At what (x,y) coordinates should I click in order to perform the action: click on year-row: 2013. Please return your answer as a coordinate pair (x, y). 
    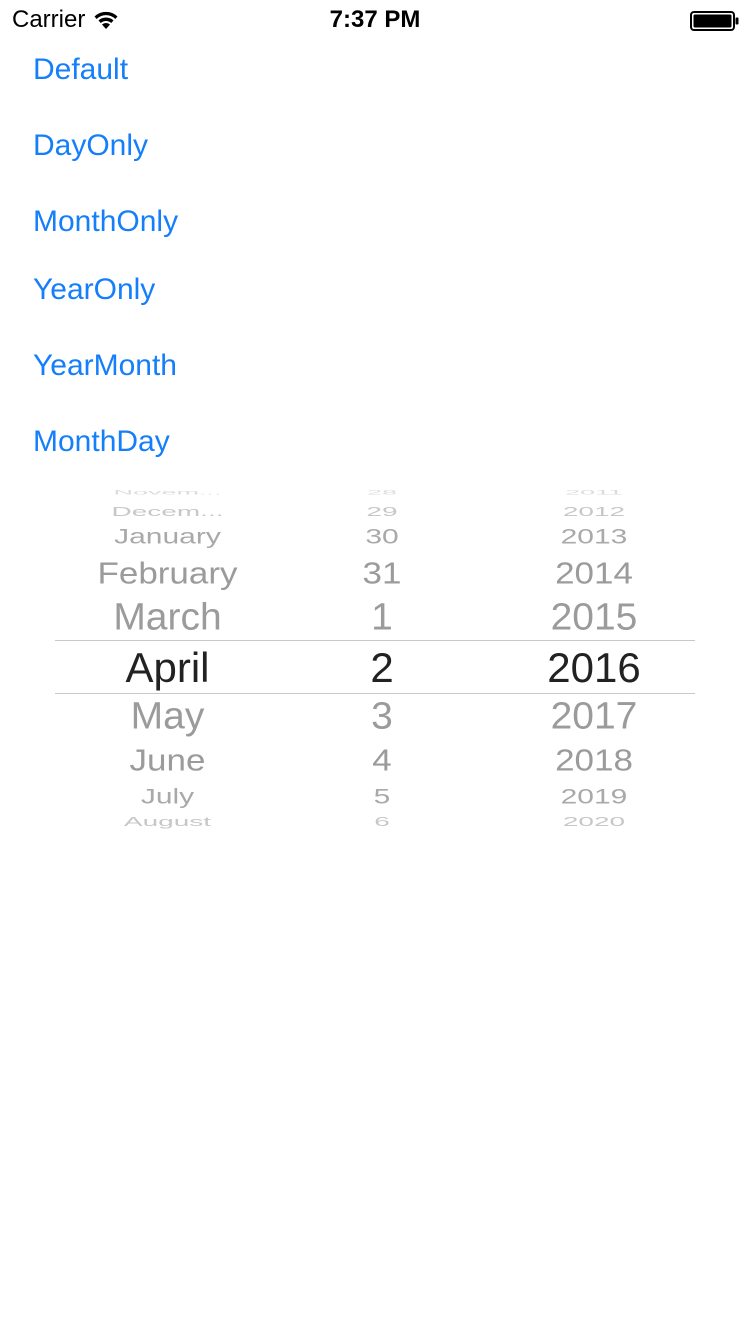
    Looking at the image, I should click on (594, 537).